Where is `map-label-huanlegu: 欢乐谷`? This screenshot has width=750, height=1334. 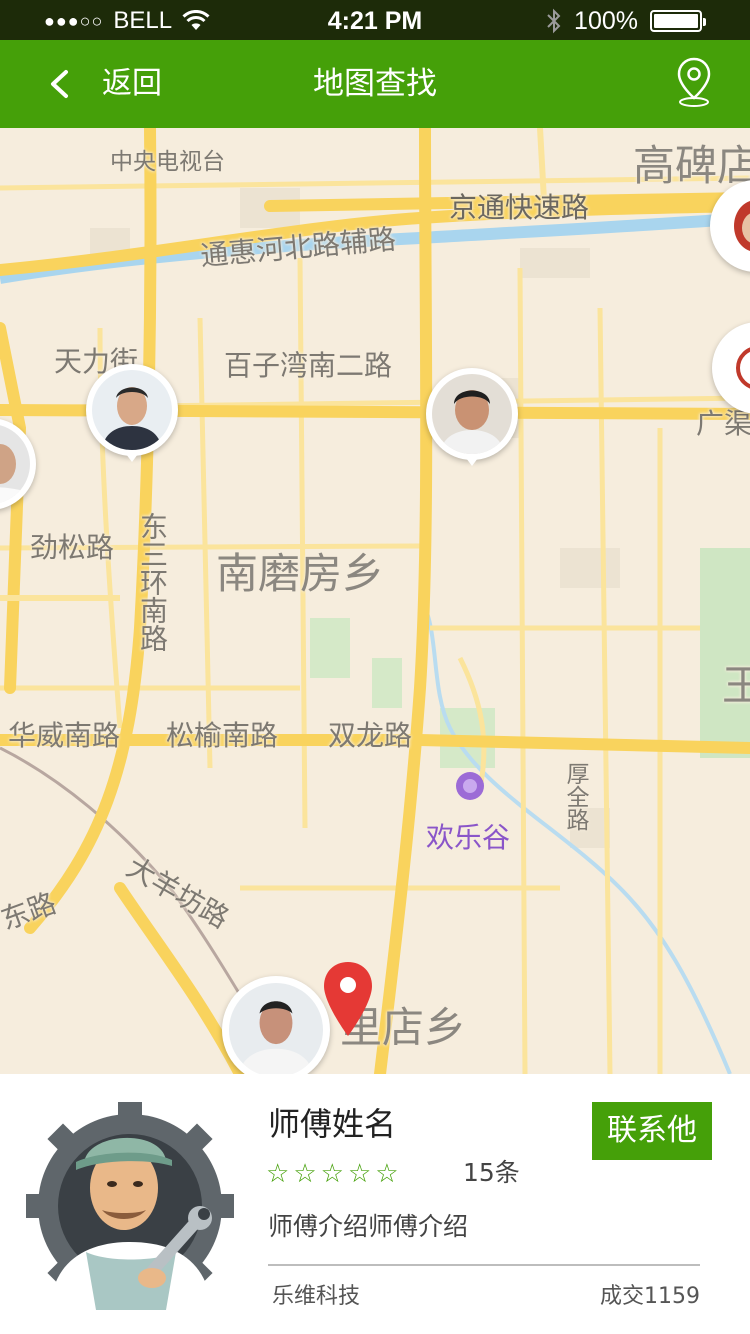
map-label-huanlegu: 欢乐谷 is located at coordinates (468, 837).